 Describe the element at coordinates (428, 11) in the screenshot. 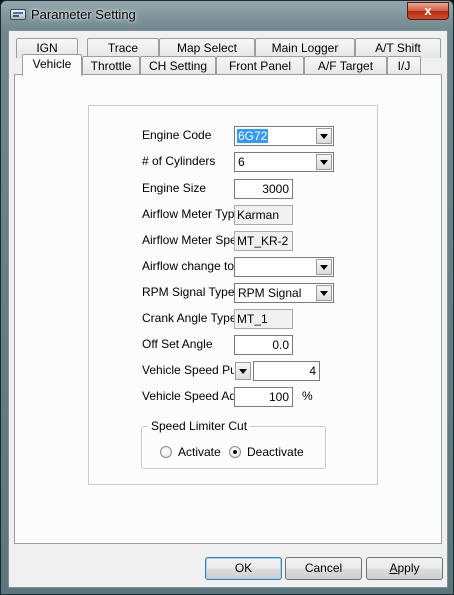

I see `close-button: x` at that location.